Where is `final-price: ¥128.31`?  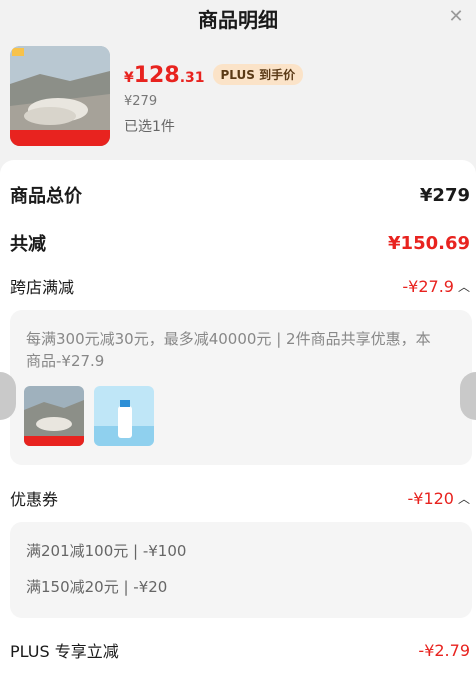
final-price: ¥128.31 is located at coordinates (164, 75).